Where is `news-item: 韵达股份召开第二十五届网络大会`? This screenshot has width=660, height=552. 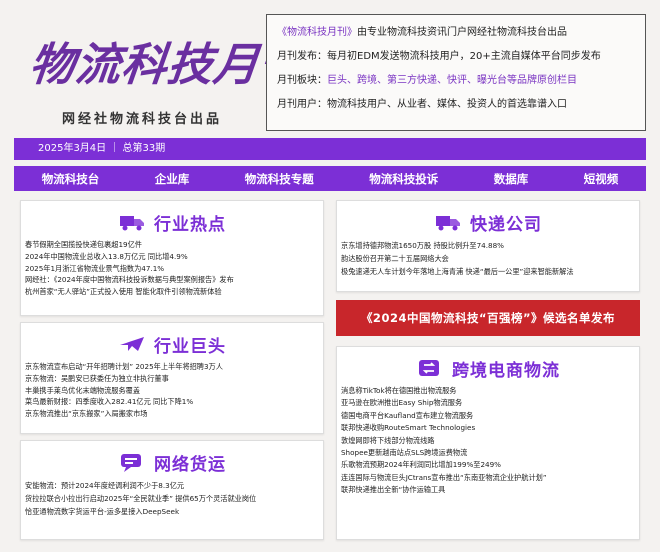 news-item: 韵达股份召开第二十五届网络大会 is located at coordinates (488, 258).